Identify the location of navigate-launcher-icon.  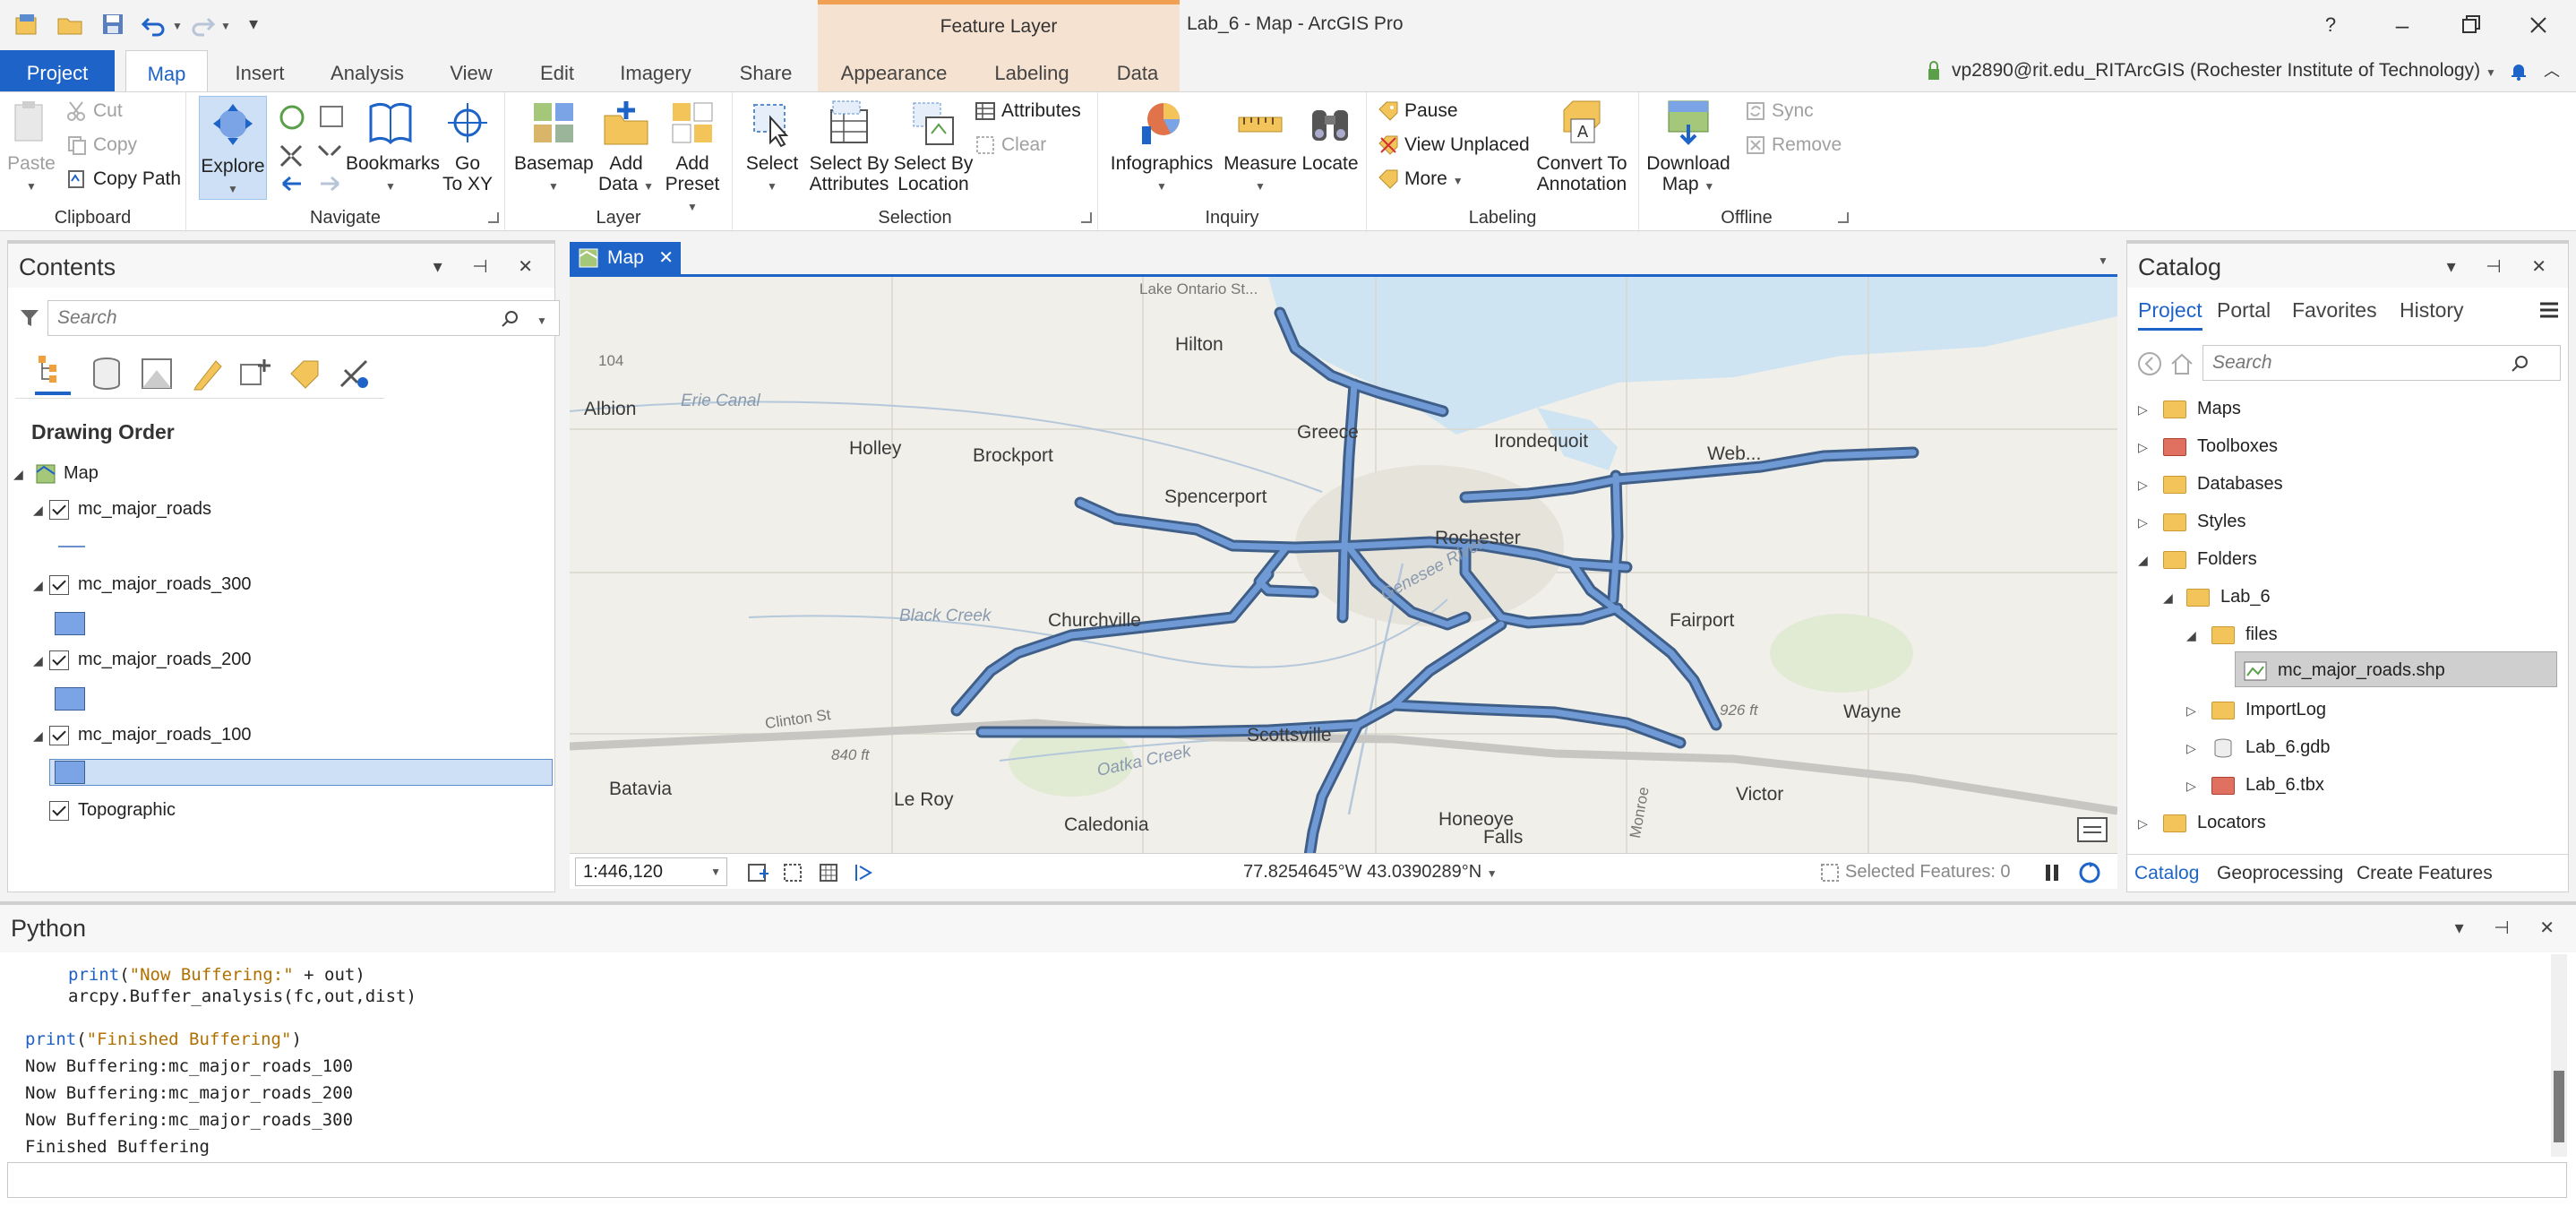
(493, 217).